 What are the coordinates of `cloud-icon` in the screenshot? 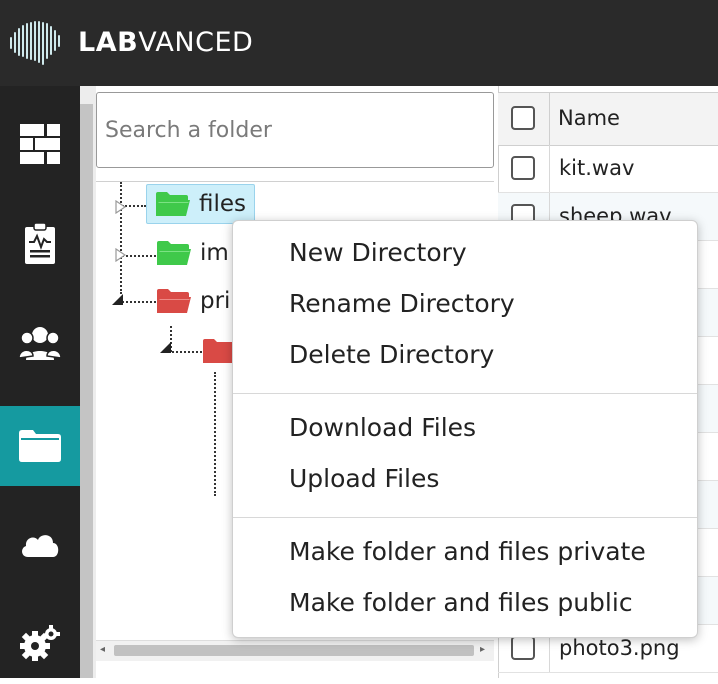 It's located at (40, 546).